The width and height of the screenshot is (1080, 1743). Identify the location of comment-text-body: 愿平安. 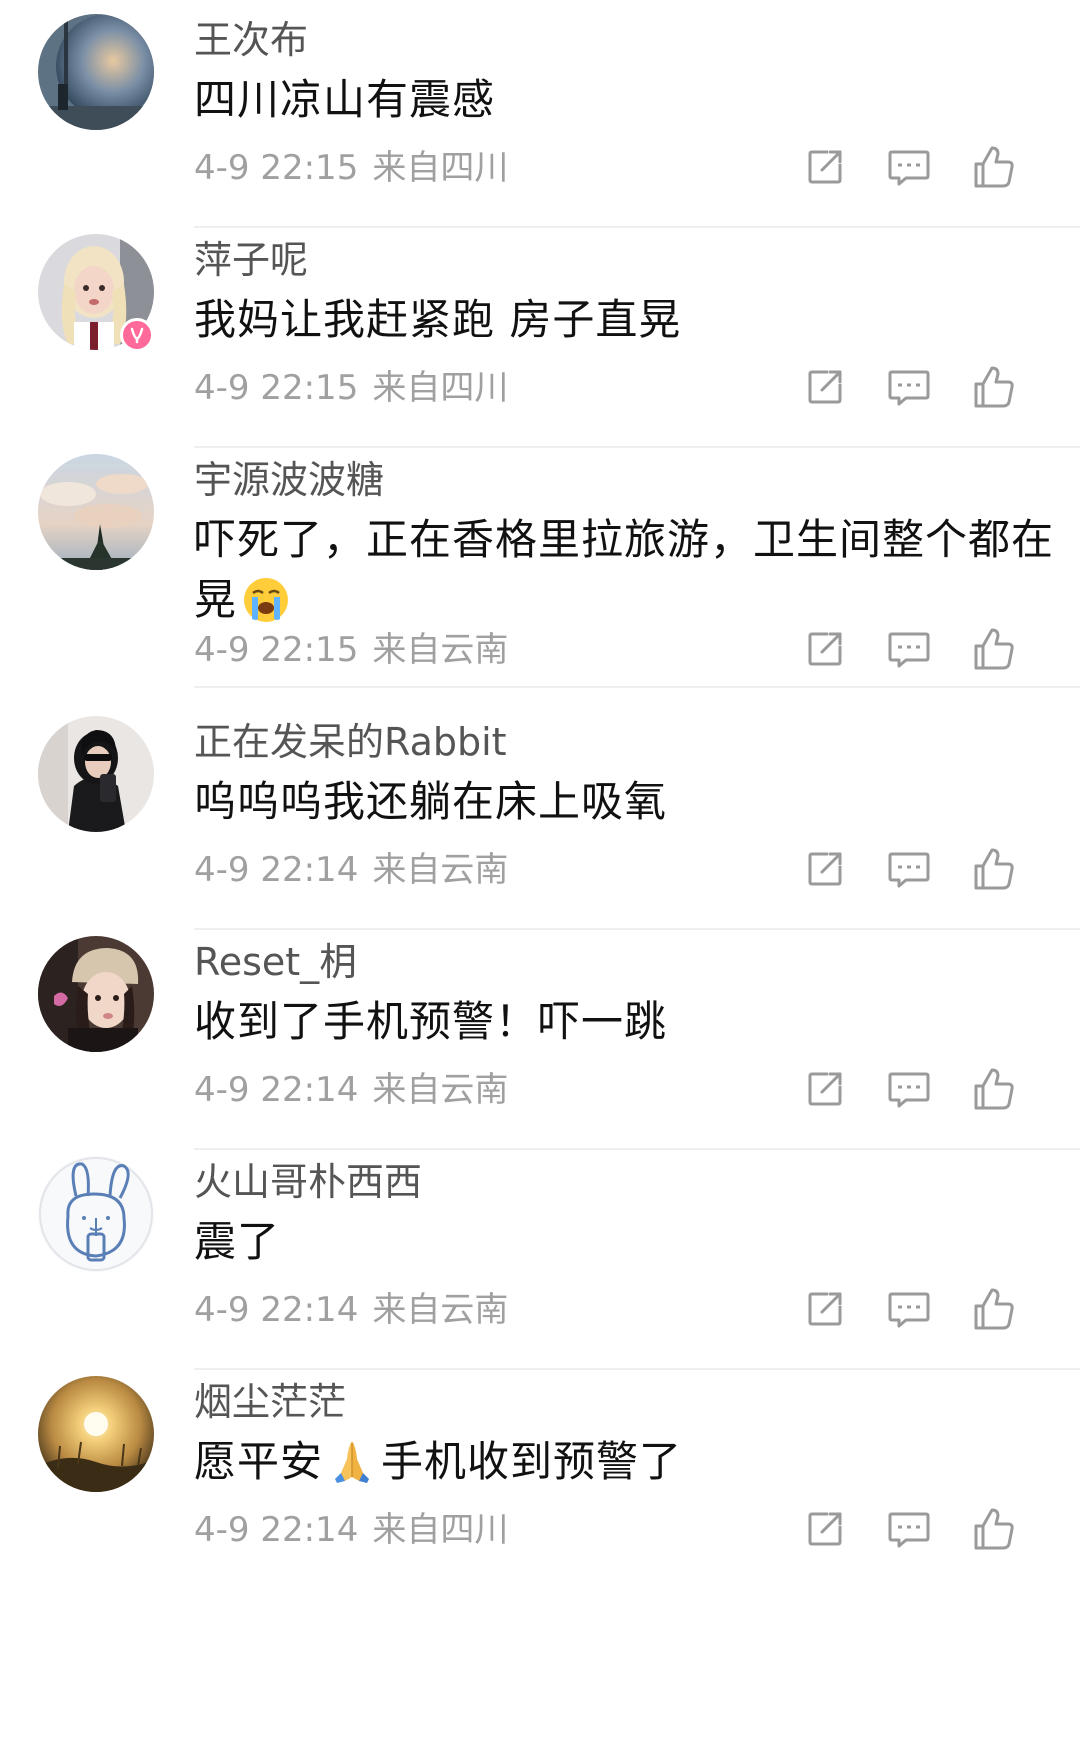
(259, 1461).